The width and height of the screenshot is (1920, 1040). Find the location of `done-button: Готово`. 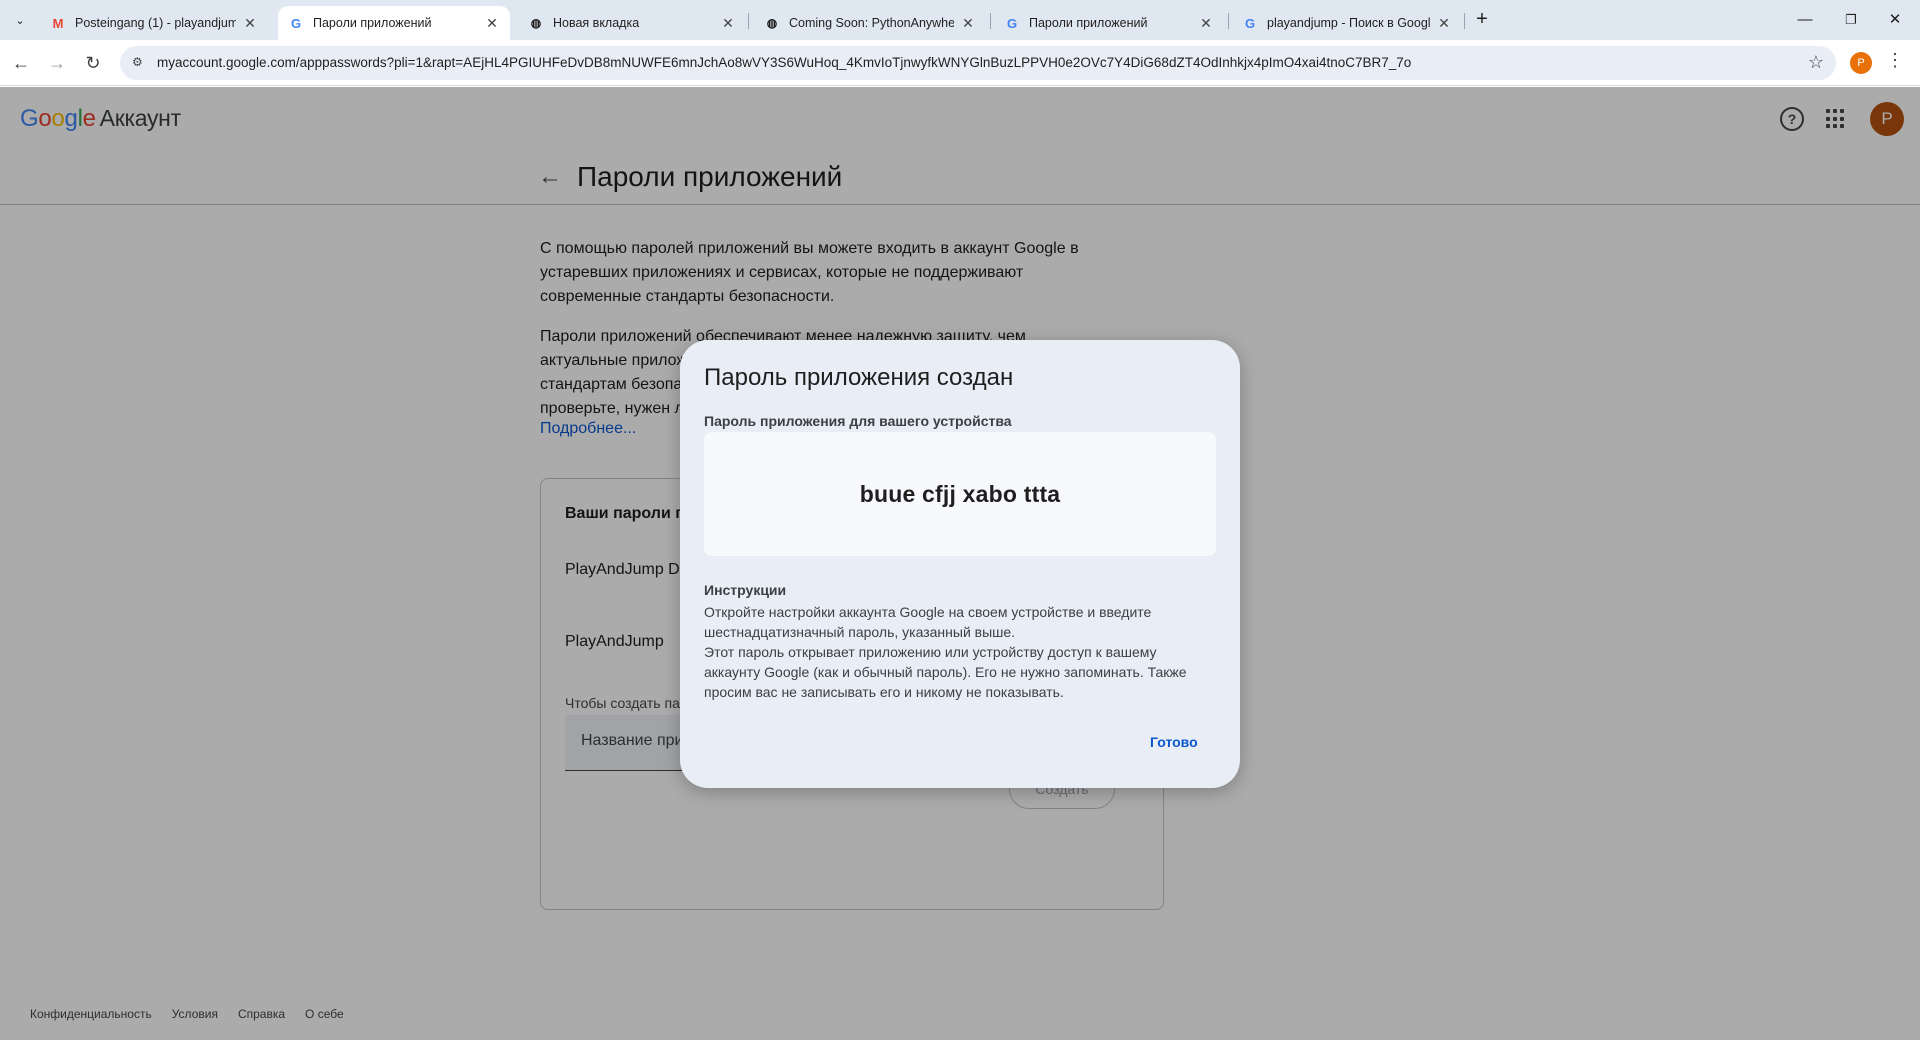

done-button: Готово is located at coordinates (1174, 742).